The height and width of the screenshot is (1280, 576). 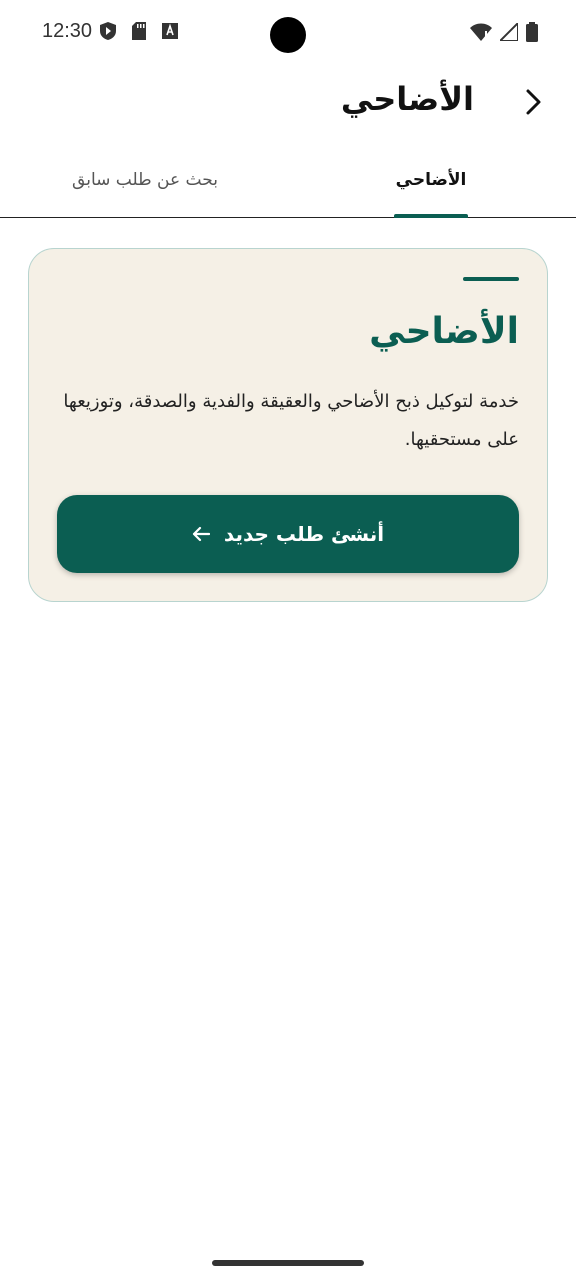 What do you see at coordinates (288, 1263) in the screenshot?
I see `gesture-nav-handle` at bounding box center [288, 1263].